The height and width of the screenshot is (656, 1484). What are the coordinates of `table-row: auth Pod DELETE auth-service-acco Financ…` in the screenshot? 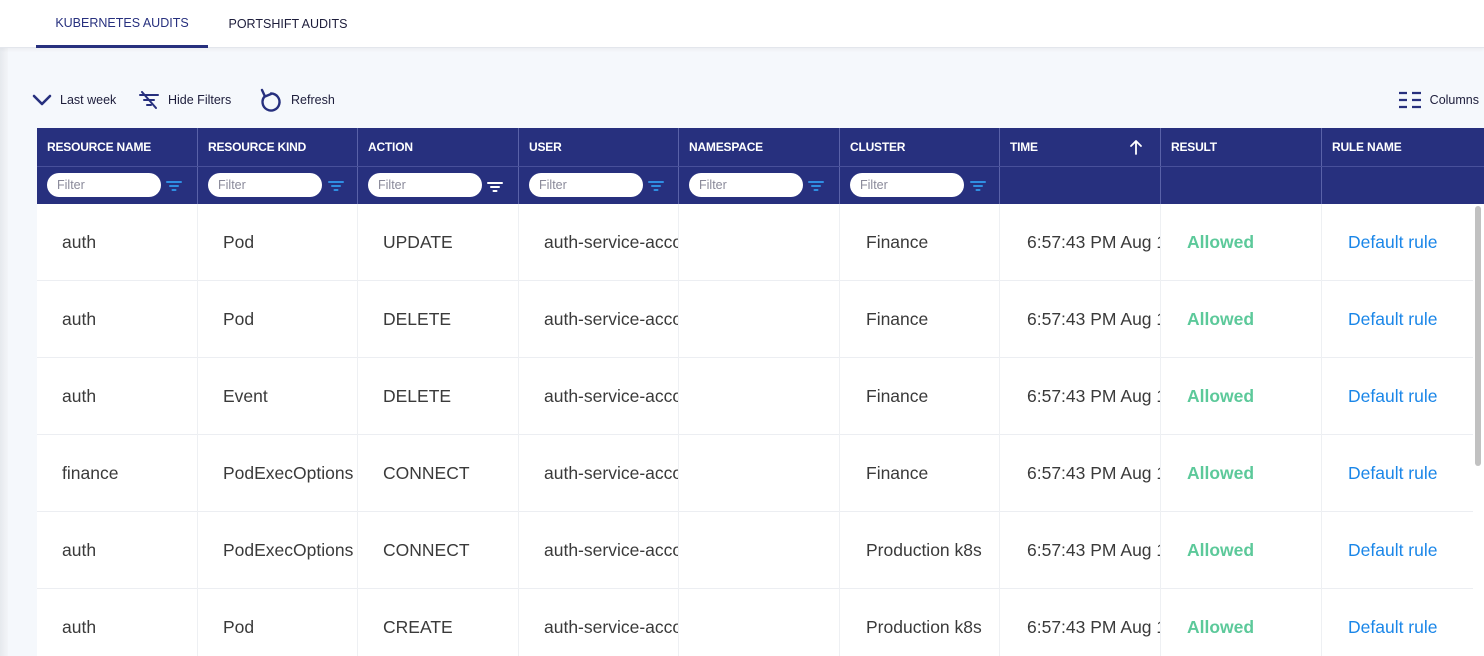 It's located at (760, 319).